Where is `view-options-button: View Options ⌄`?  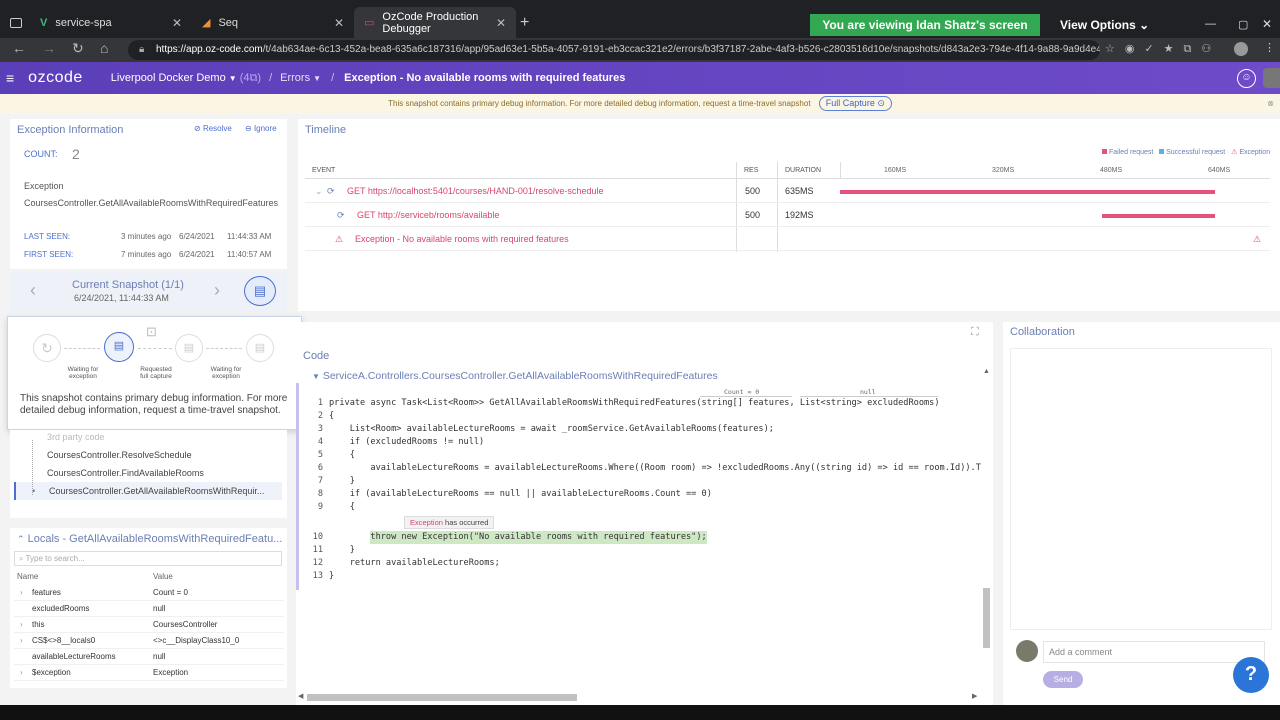
view-options-button: View Options ⌄ is located at coordinates (1104, 25).